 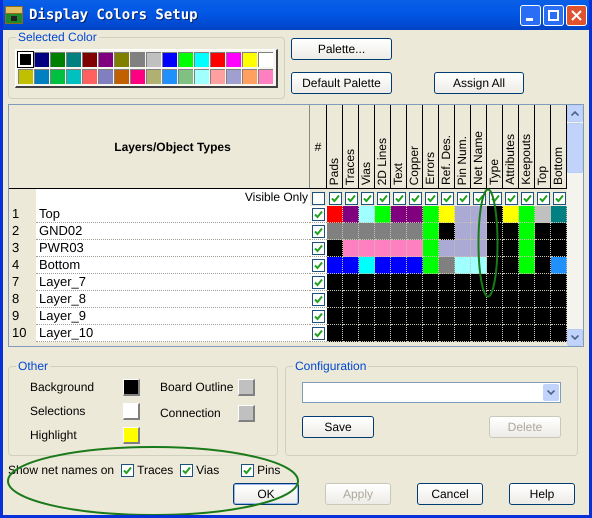 What do you see at coordinates (450, 494) in the screenshot?
I see `dialog-button: Cancel` at bounding box center [450, 494].